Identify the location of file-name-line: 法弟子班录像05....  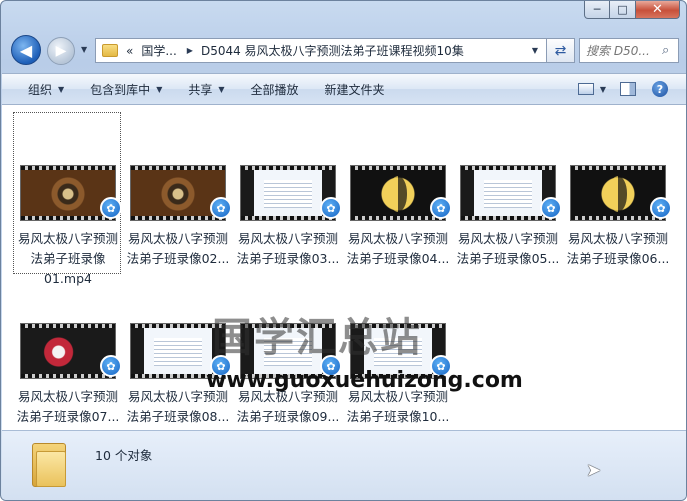
(508, 258).